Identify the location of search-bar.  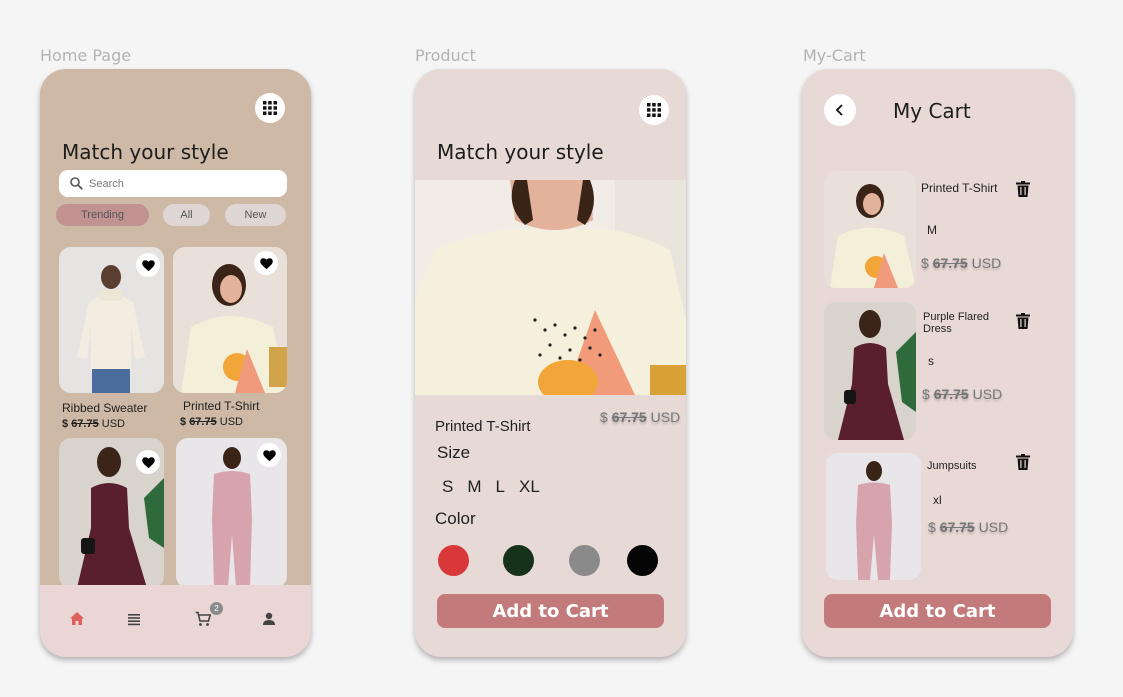
(173, 183).